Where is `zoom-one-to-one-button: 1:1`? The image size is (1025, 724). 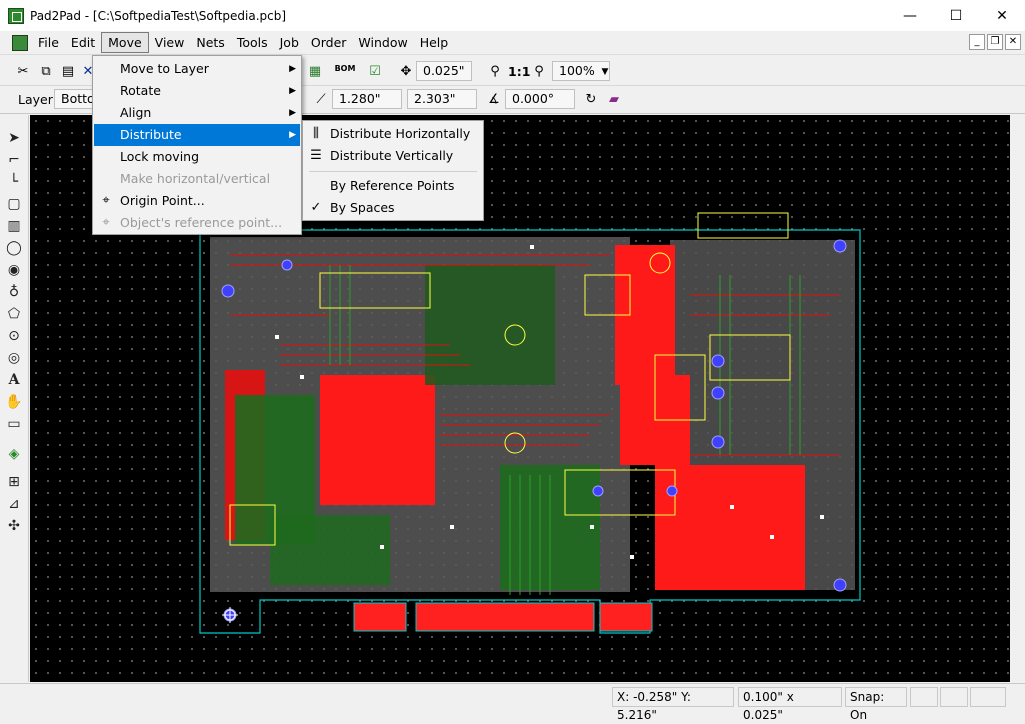 zoom-one-to-one-button: 1:1 is located at coordinates (519, 71).